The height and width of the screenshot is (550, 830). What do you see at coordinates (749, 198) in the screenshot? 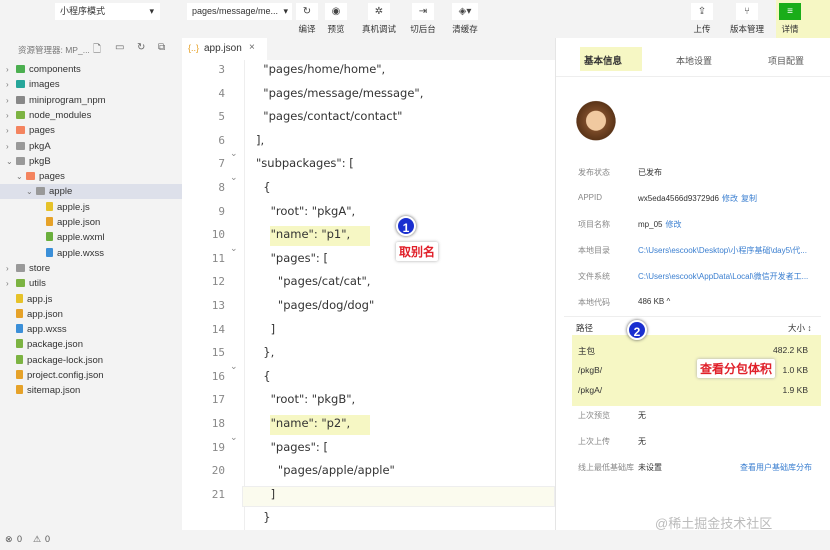
I see `detail-action-link: 复制` at bounding box center [749, 198].